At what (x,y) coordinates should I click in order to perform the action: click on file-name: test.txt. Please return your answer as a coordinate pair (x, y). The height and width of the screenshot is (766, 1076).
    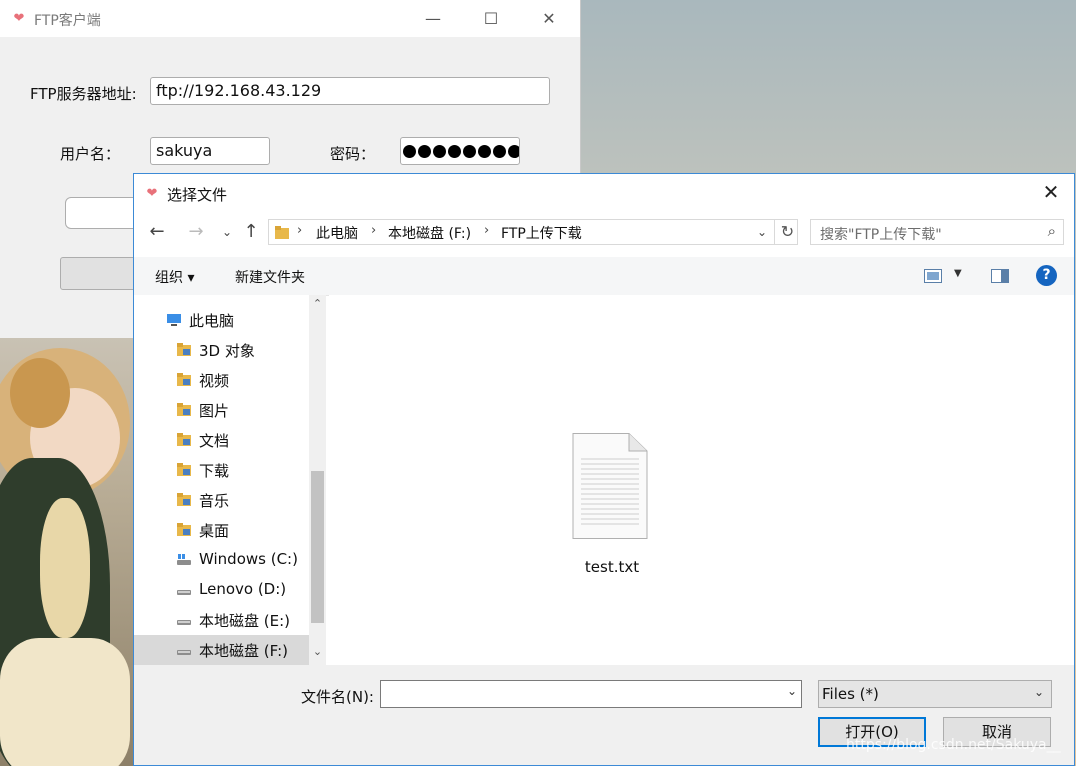
    Looking at the image, I should click on (612, 567).